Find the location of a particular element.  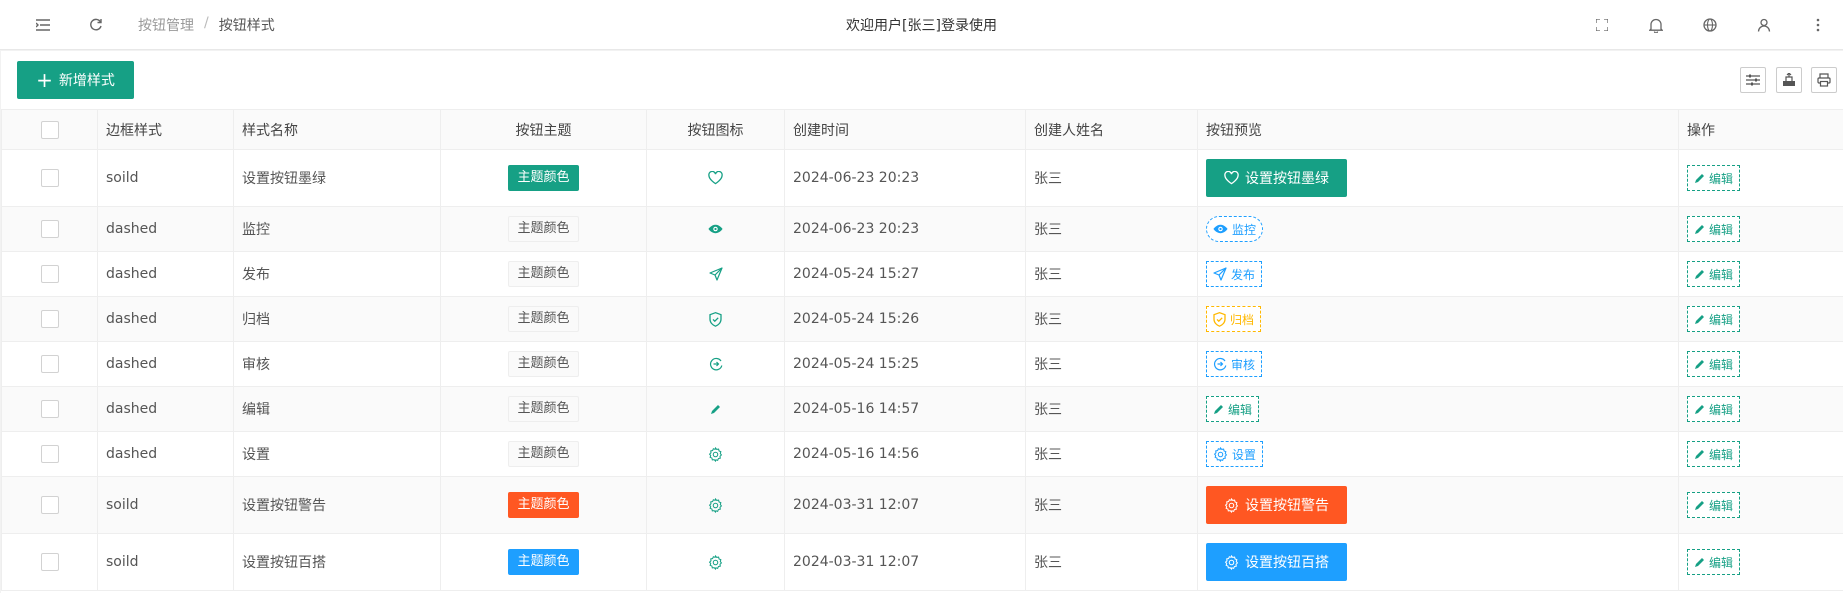

preview-button: 设置按钮警告 is located at coordinates (1276, 505).